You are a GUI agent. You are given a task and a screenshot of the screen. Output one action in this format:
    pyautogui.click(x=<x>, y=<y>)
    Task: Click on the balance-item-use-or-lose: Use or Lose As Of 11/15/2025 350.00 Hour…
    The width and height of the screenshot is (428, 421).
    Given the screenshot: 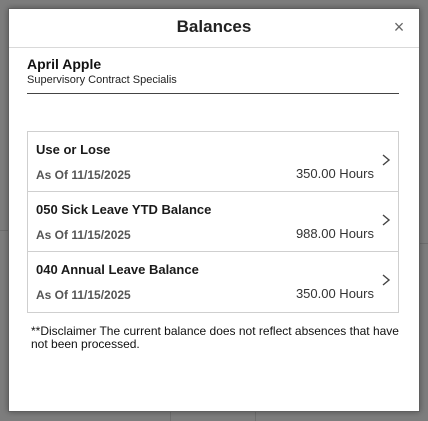 What is the action you would take?
    pyautogui.click(x=213, y=162)
    